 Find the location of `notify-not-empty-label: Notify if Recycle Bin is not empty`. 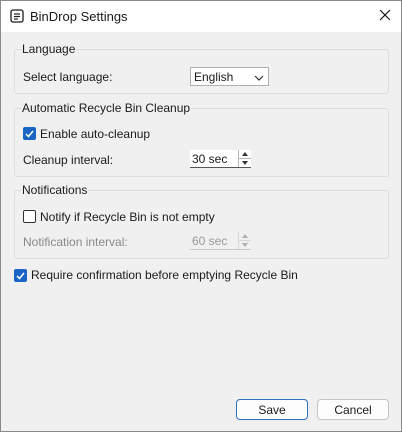

notify-not-empty-label: Notify if Recycle Bin is not empty is located at coordinates (127, 217).